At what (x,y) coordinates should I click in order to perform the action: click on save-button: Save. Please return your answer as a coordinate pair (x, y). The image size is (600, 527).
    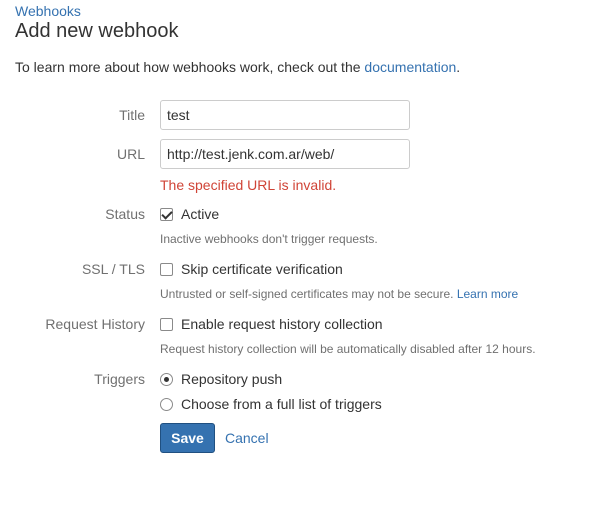
    Looking at the image, I should click on (187, 438).